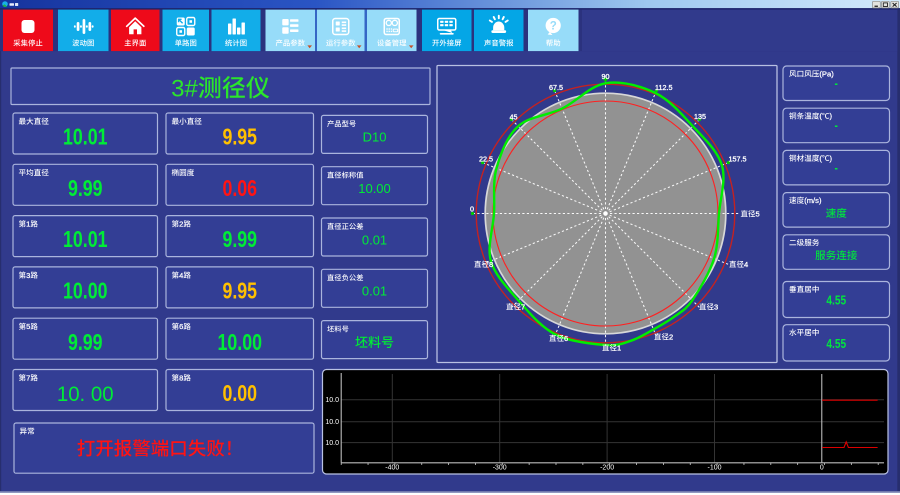 The image size is (900, 495). I want to click on svg-text: 67.5, so click(556, 87).